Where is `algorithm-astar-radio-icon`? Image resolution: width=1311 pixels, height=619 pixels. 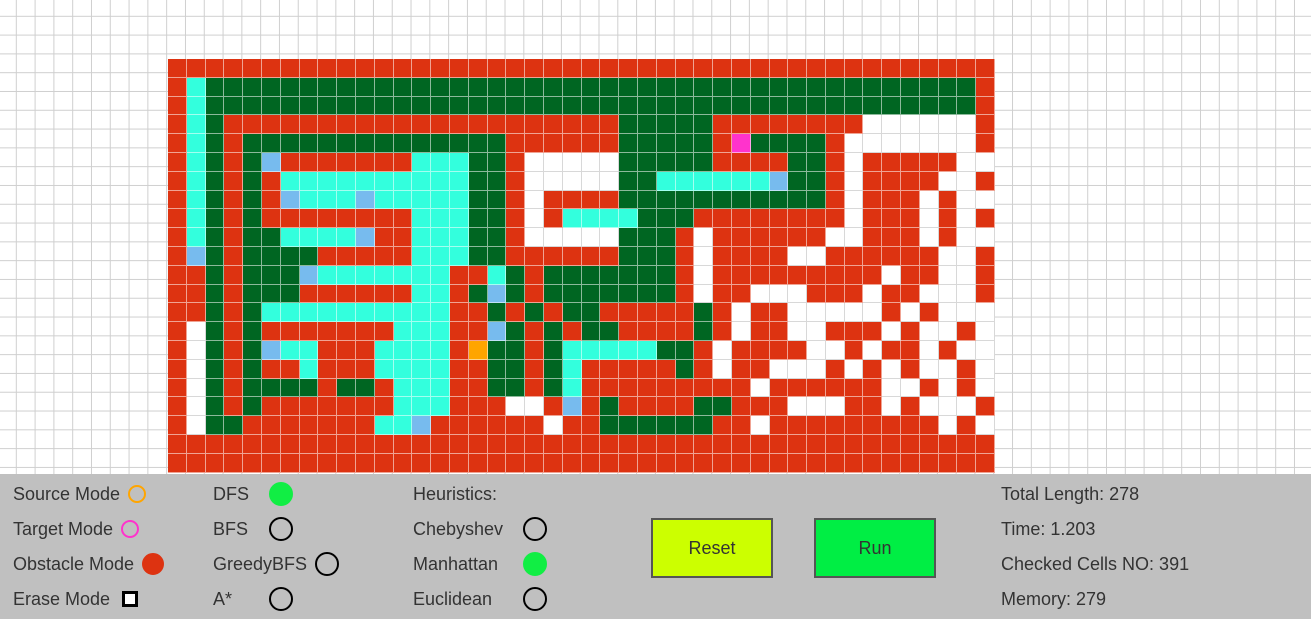
algorithm-astar-radio-icon is located at coordinates (281, 599).